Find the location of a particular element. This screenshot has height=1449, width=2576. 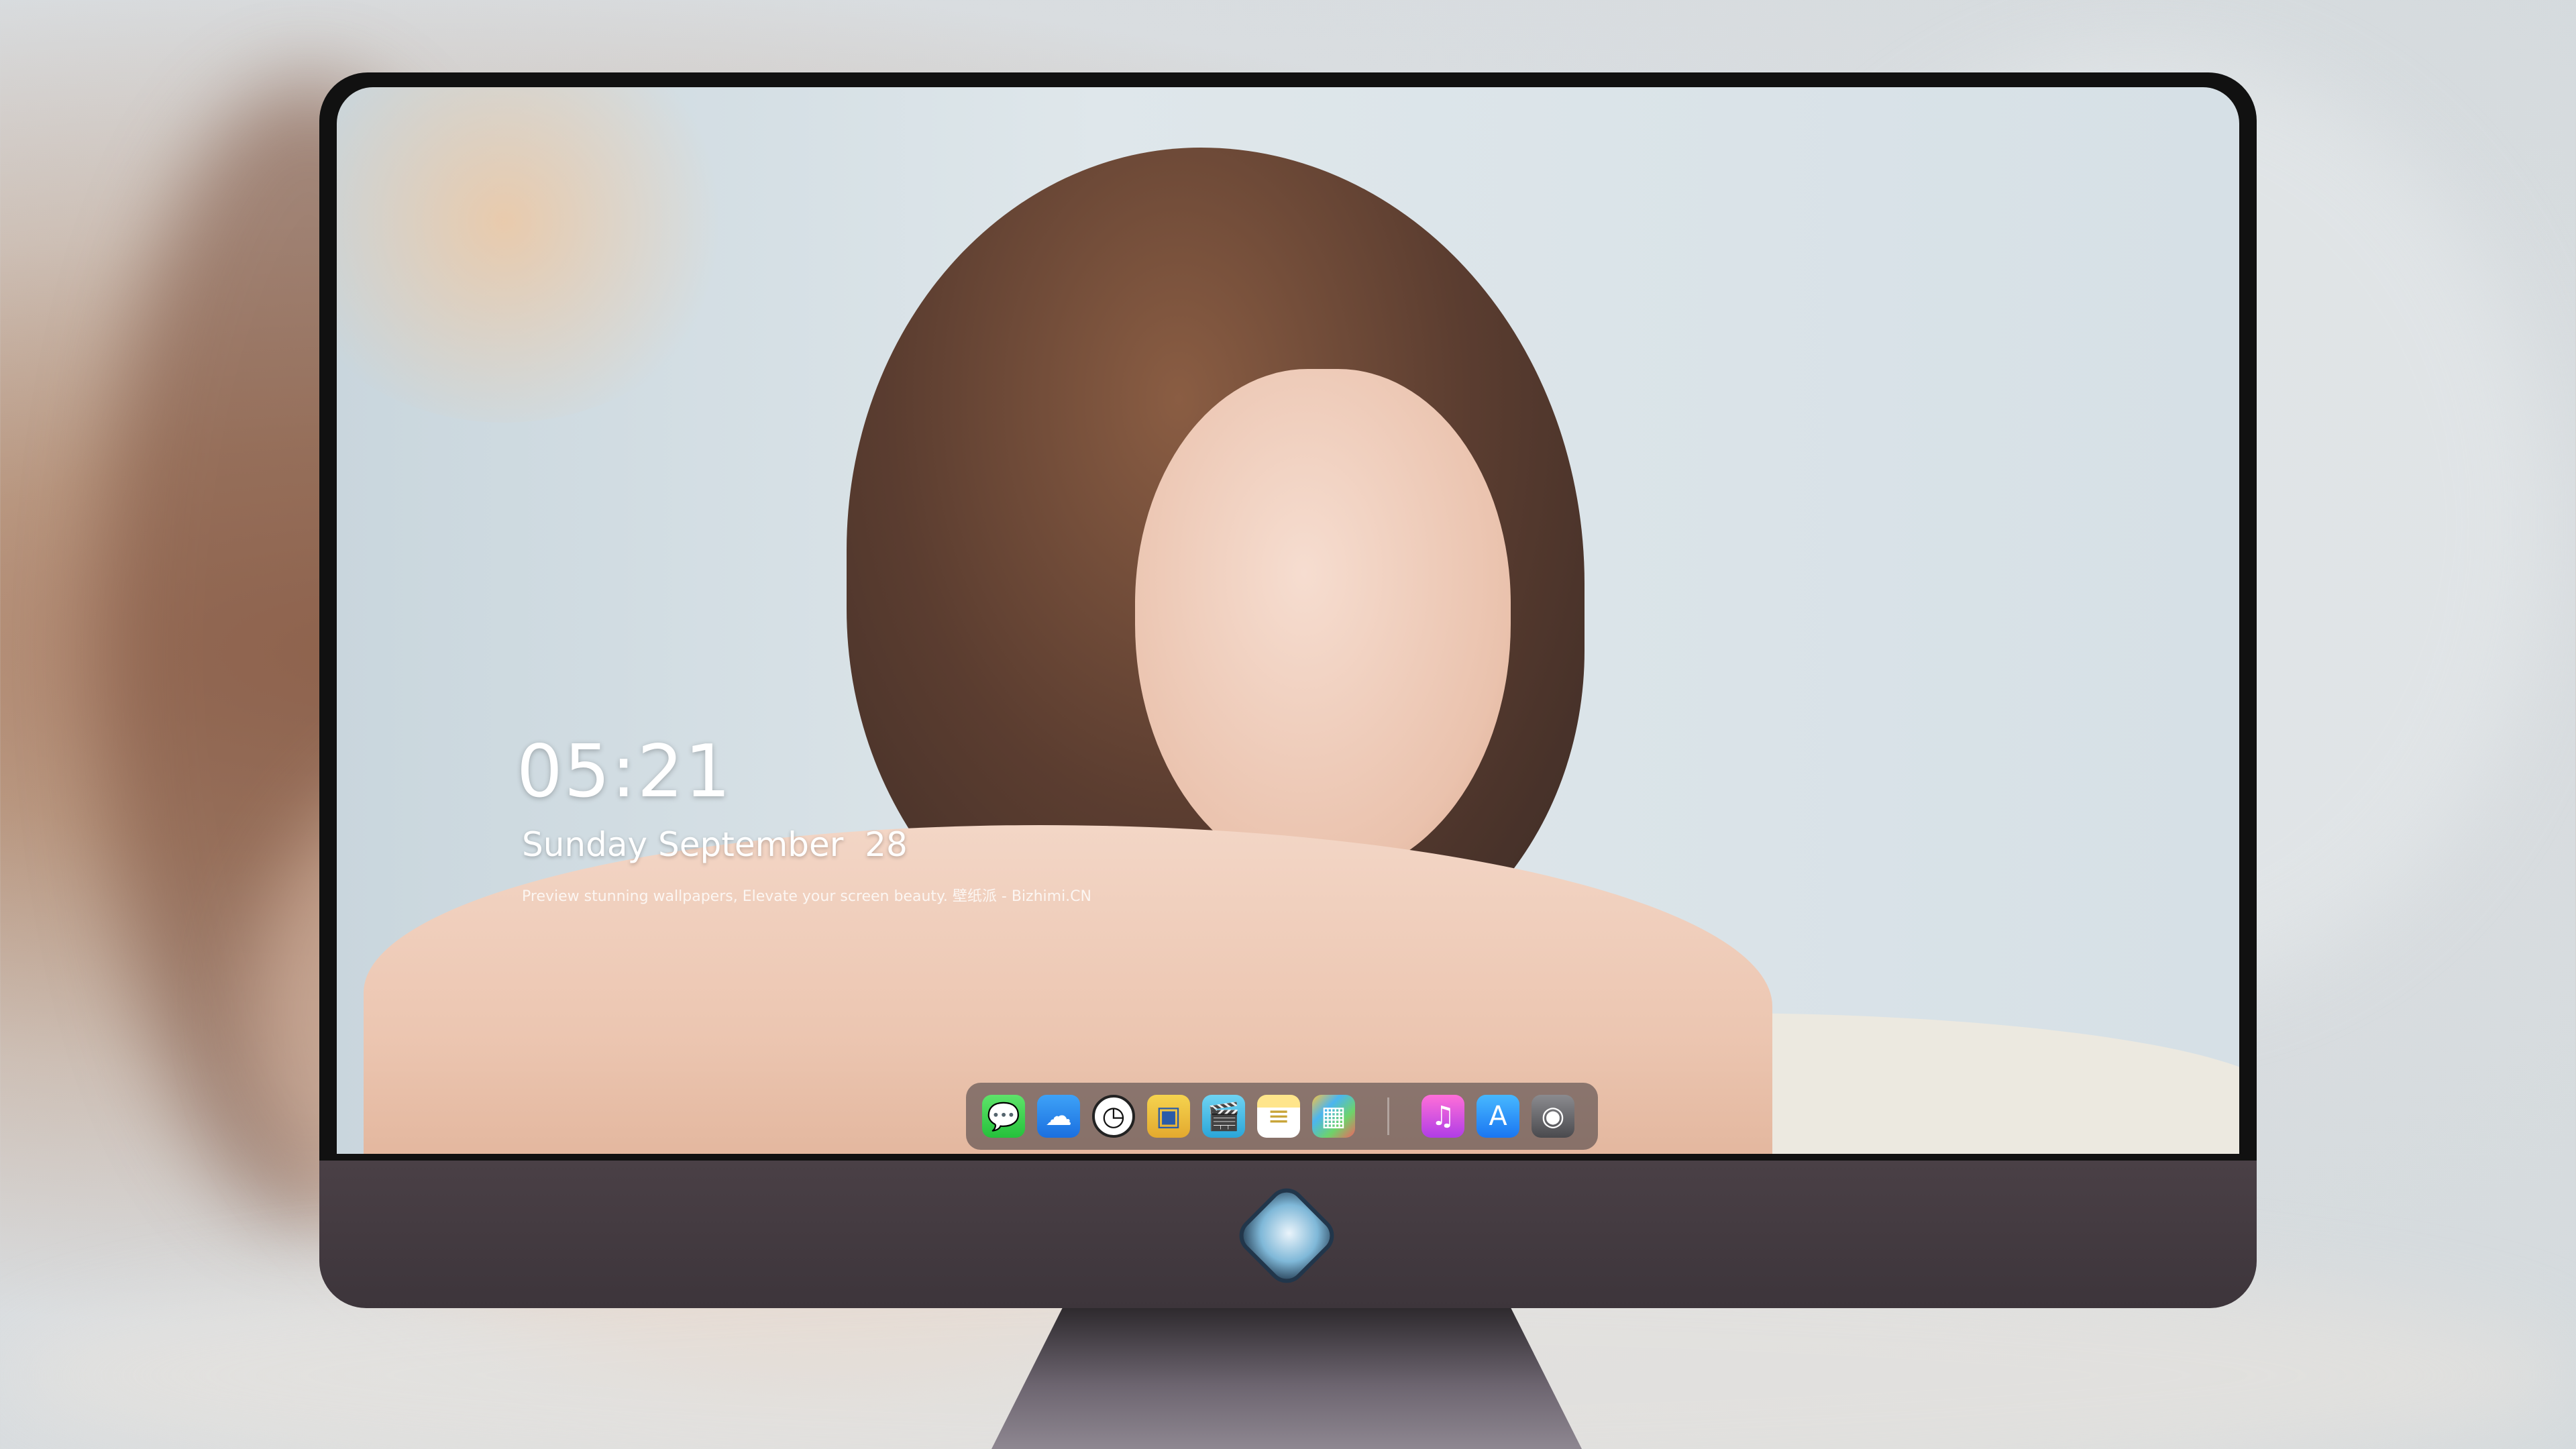

preview-glyph: ▣ is located at coordinates (1168, 1116).